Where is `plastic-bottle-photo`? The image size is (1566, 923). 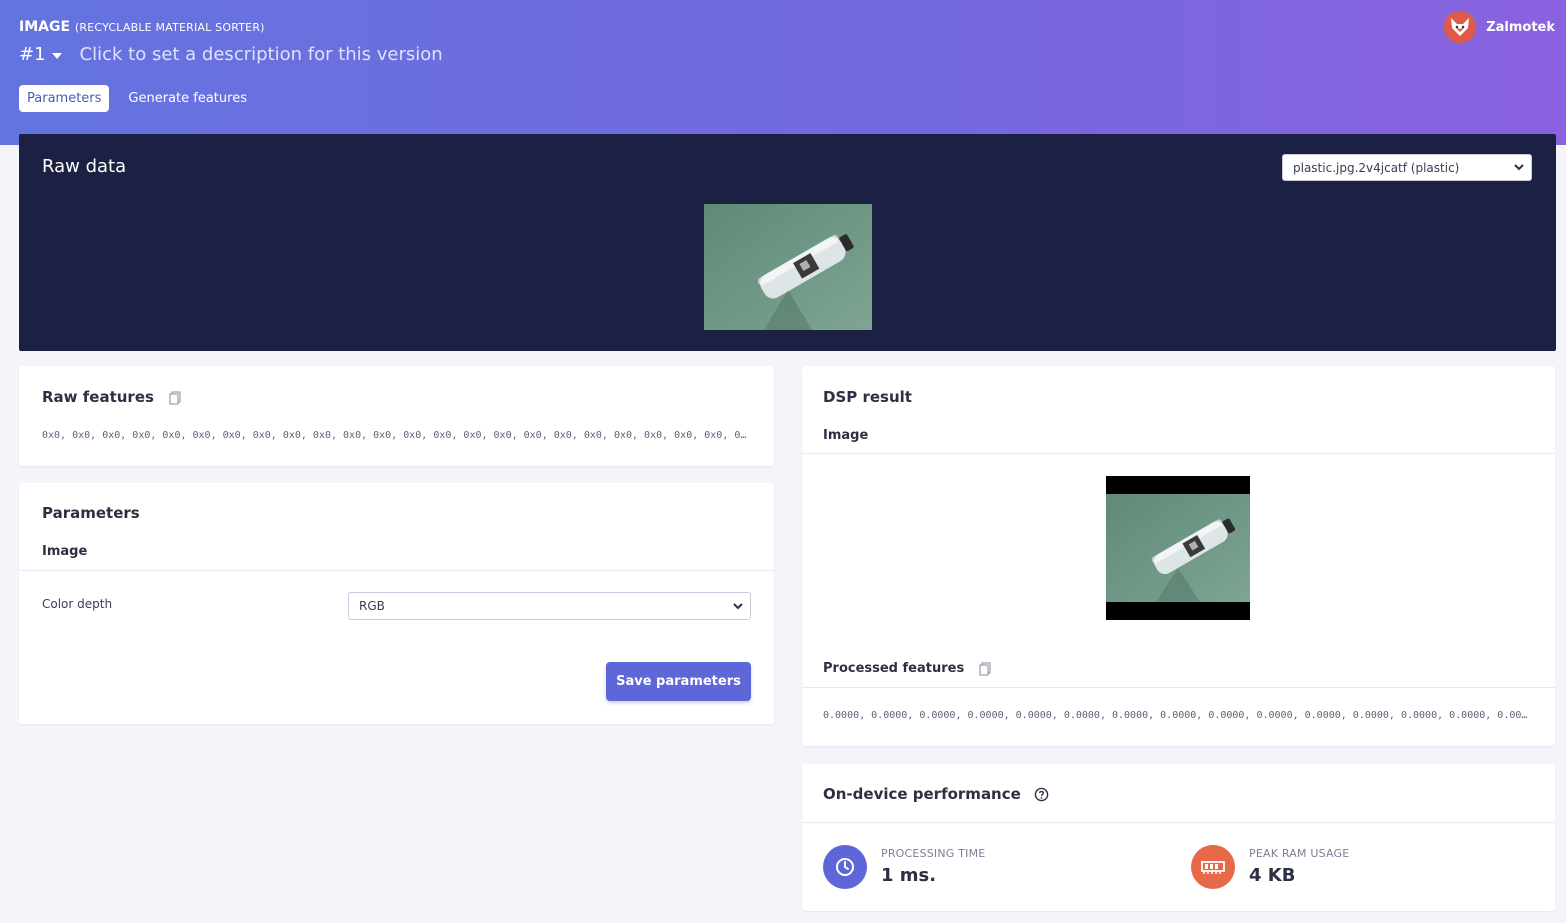 plastic-bottle-photo is located at coordinates (788, 267).